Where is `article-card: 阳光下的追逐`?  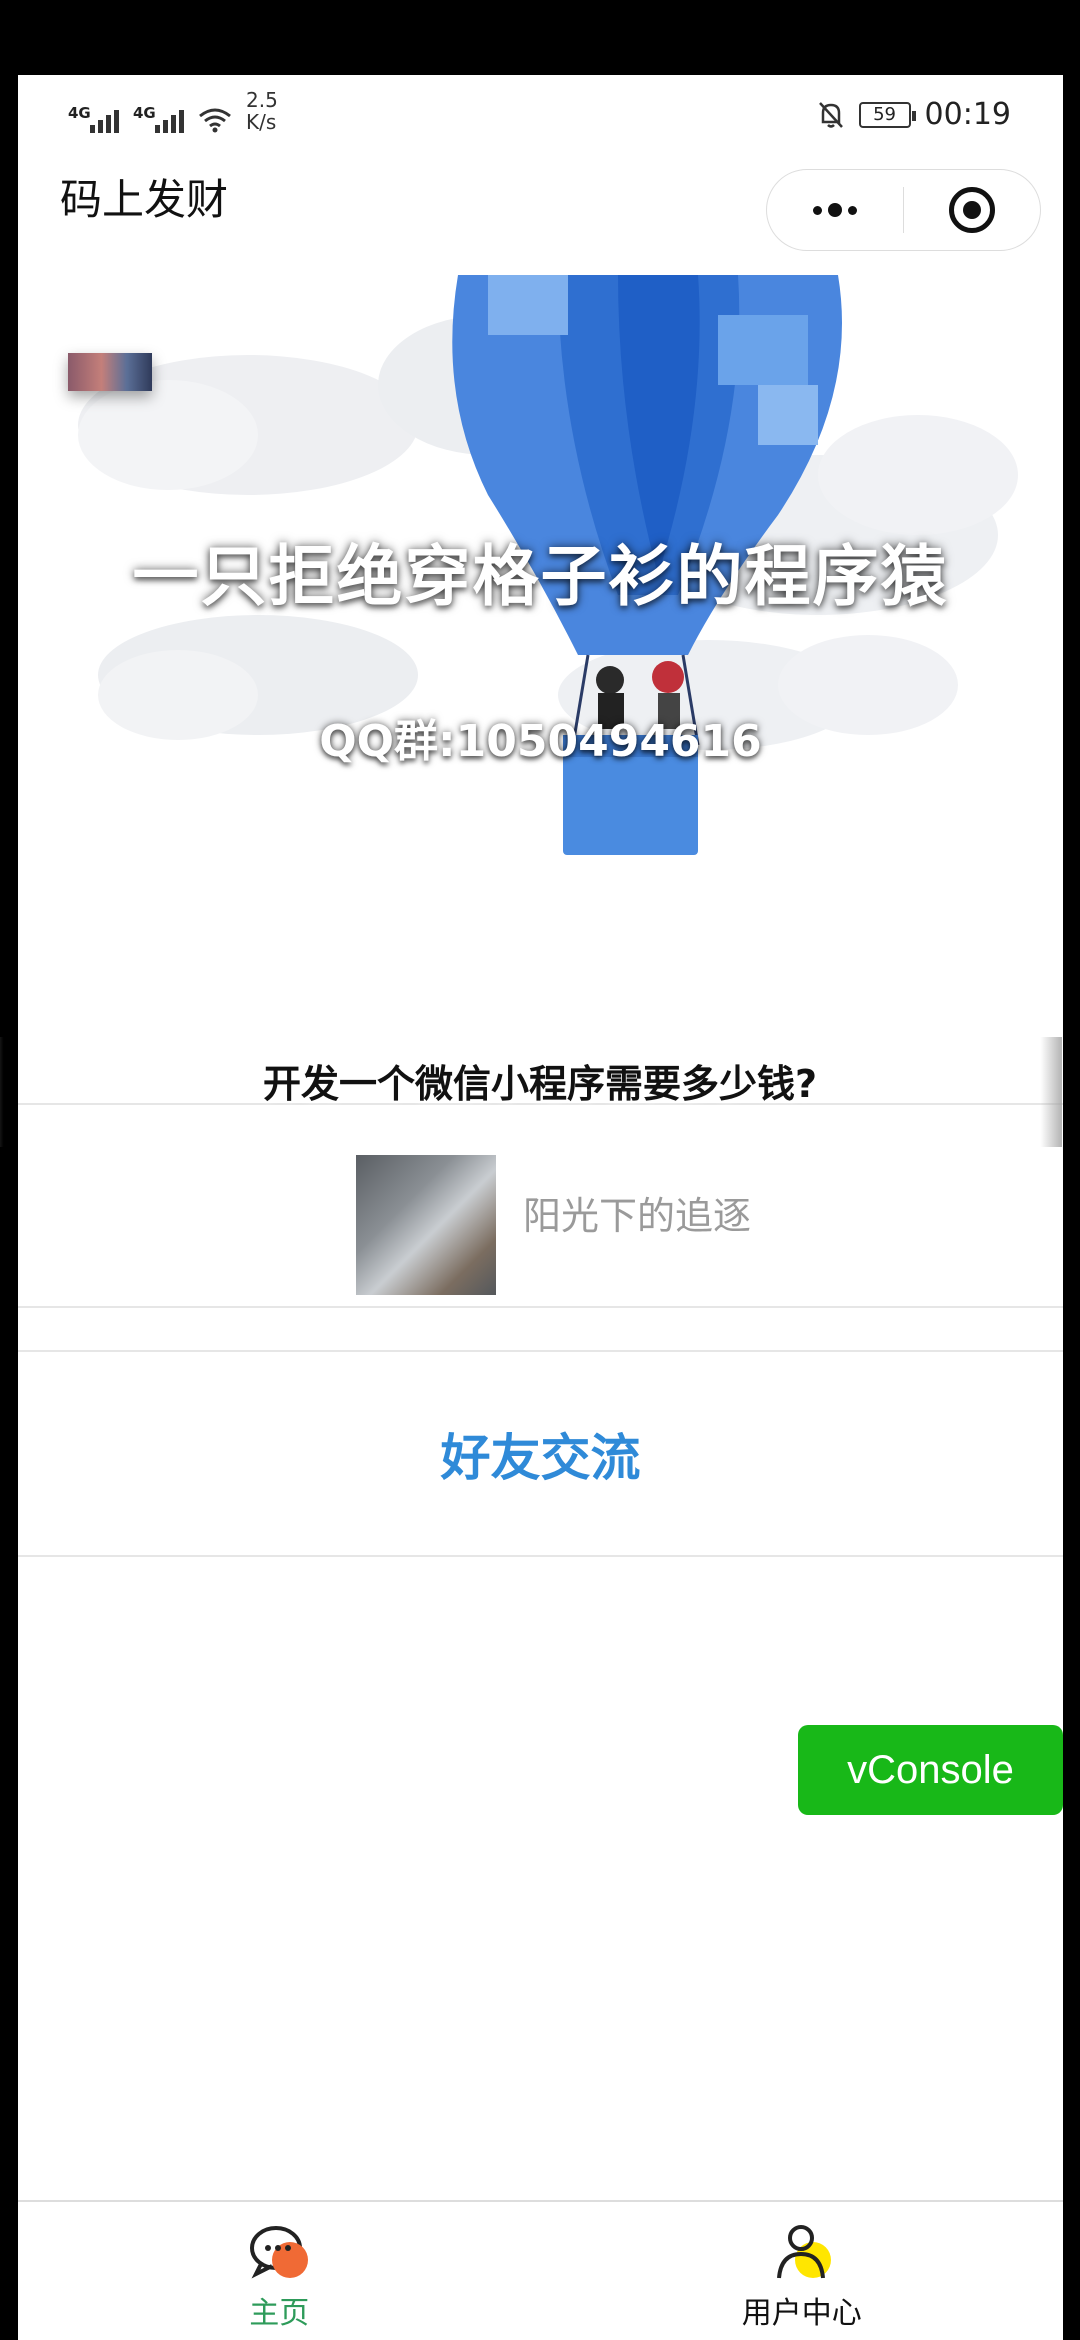
article-card: 阳光下的追逐 is located at coordinates (540, 1205).